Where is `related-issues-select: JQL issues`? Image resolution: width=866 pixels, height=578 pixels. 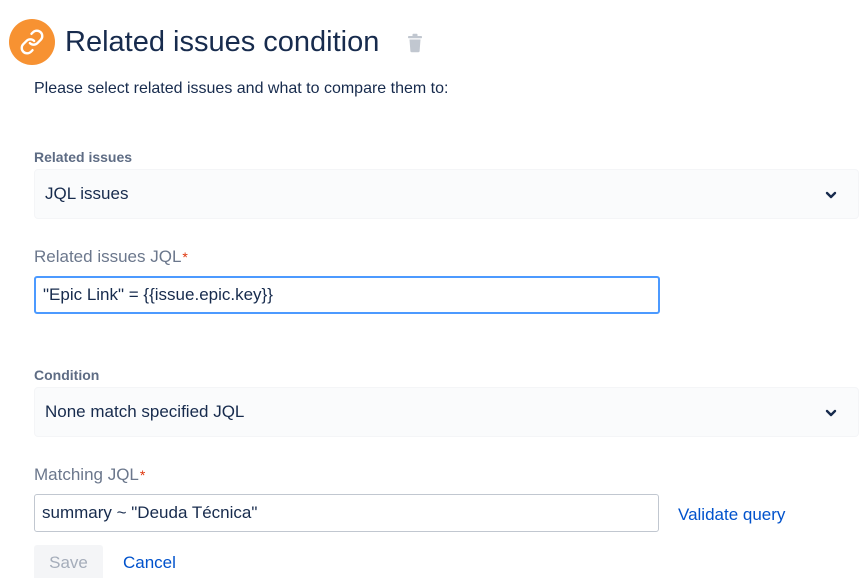
related-issues-select: JQL issues is located at coordinates (446, 194).